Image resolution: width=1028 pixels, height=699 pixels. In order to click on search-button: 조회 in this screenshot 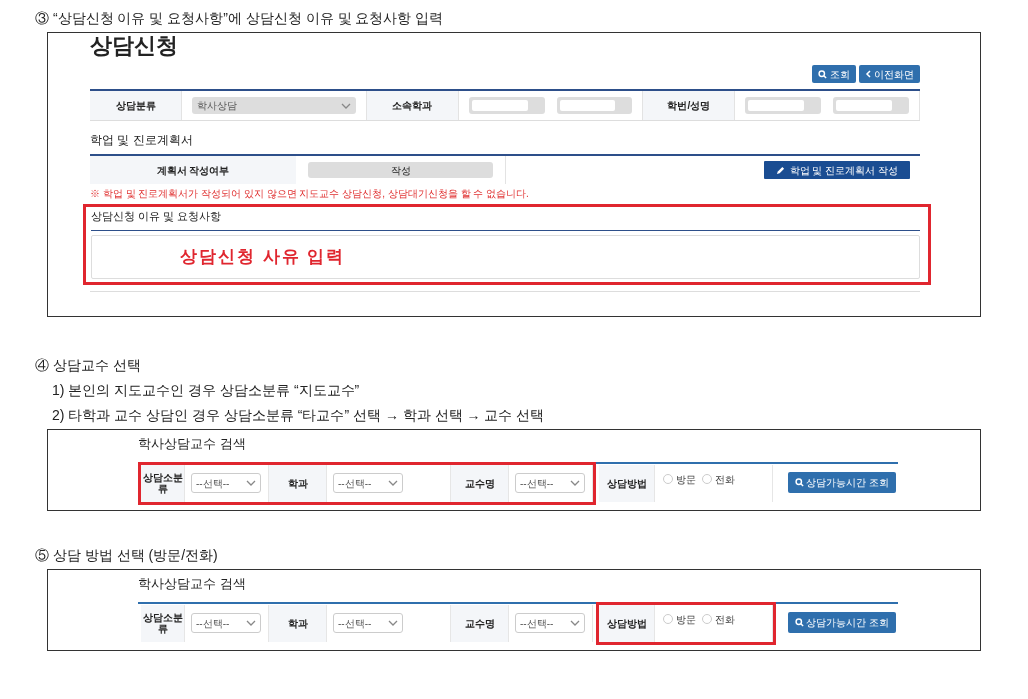, I will do `click(834, 74)`.